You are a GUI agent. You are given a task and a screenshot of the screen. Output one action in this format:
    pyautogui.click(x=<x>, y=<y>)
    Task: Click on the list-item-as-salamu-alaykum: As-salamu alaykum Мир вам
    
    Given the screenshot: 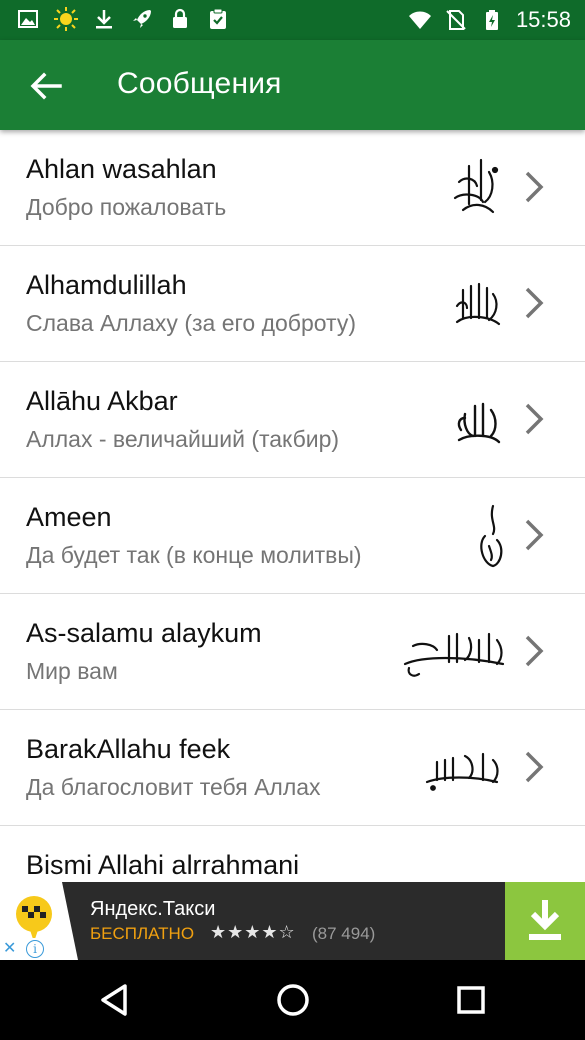 What is the action you would take?
    pyautogui.click(x=292, y=652)
    